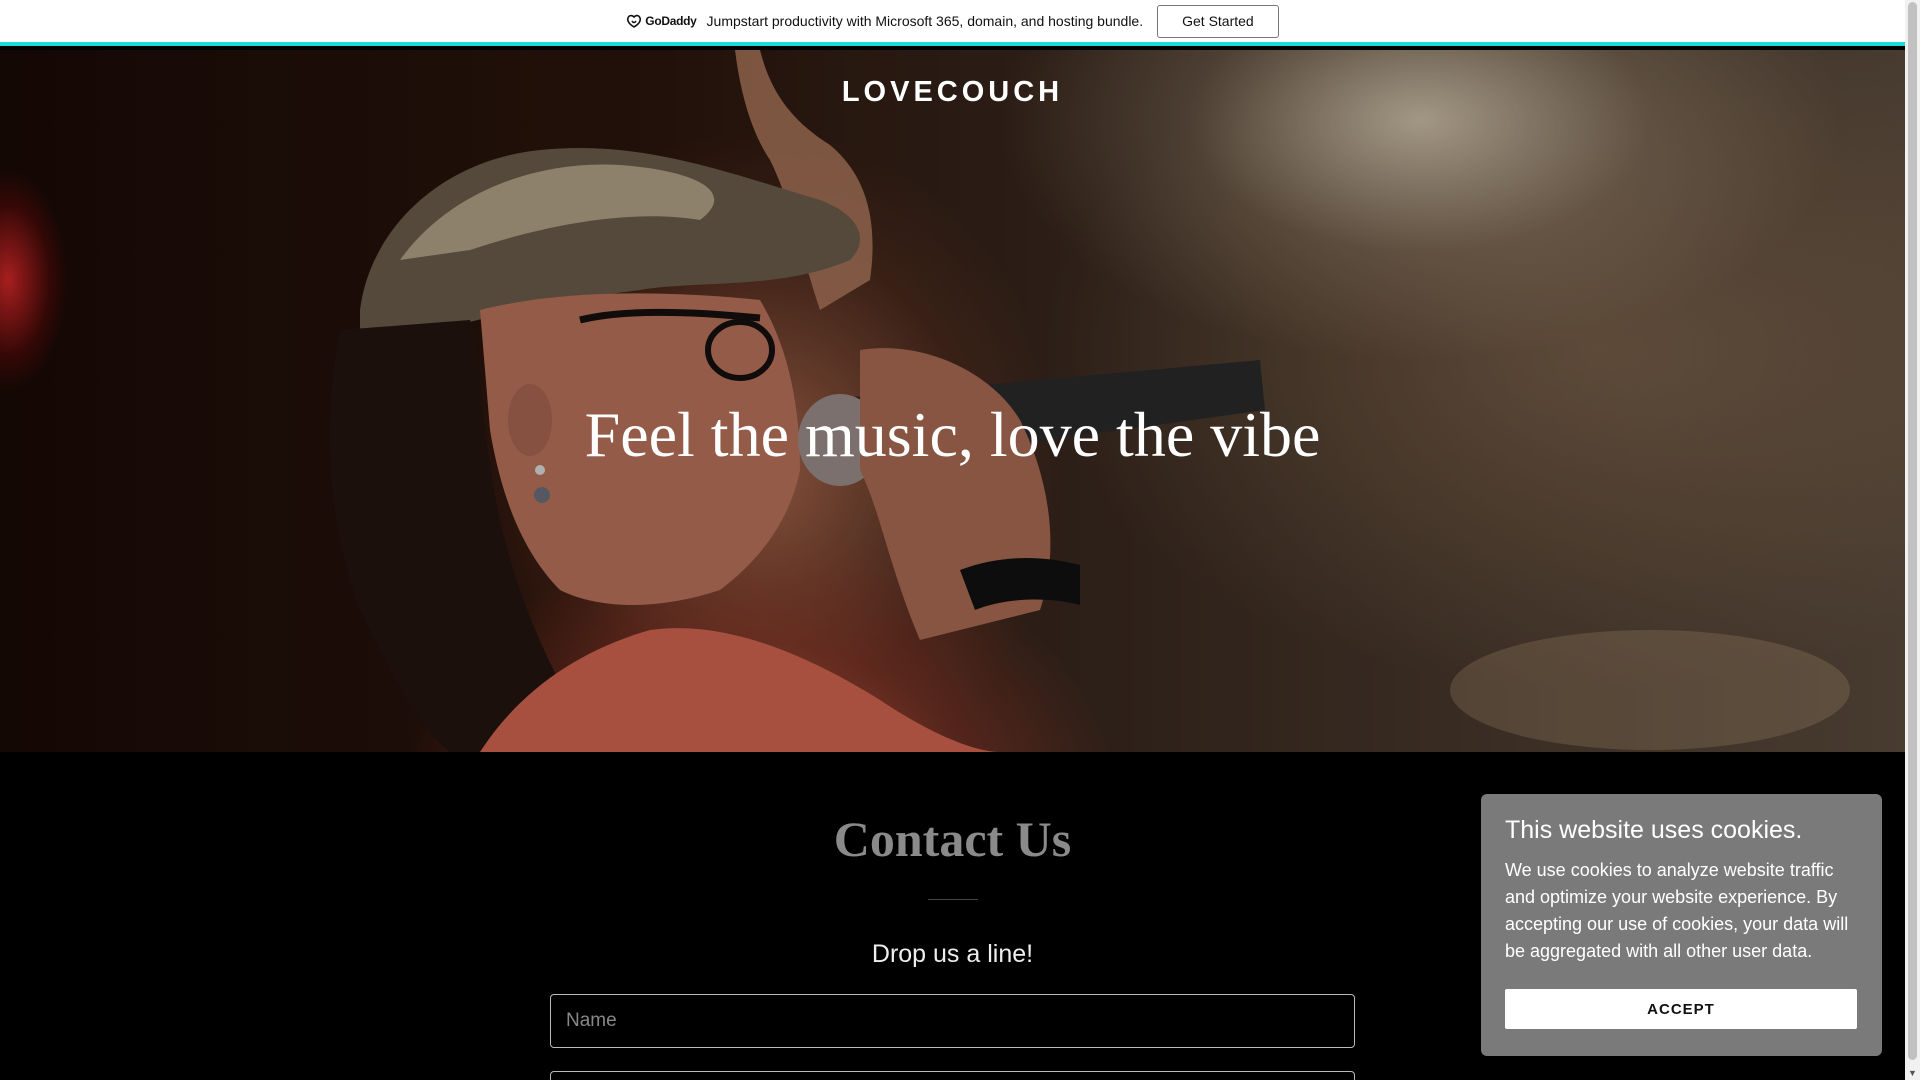 This screenshot has width=1920, height=1080. What do you see at coordinates (952, 1021) in the screenshot?
I see `name-input` at bounding box center [952, 1021].